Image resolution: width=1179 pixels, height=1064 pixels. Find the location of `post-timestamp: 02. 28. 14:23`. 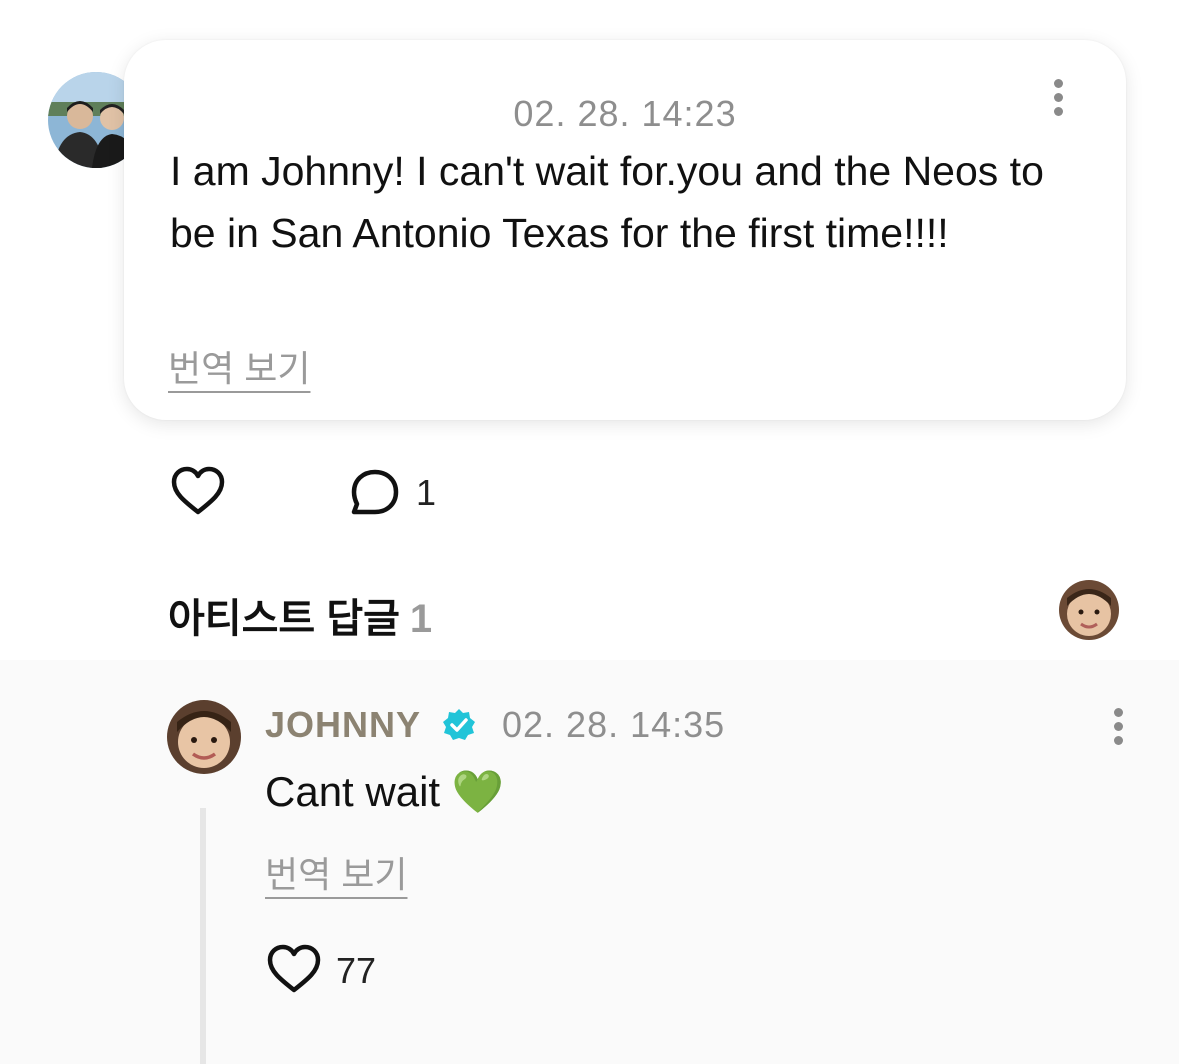

post-timestamp: 02. 28. 14:23 is located at coordinates (625, 113).